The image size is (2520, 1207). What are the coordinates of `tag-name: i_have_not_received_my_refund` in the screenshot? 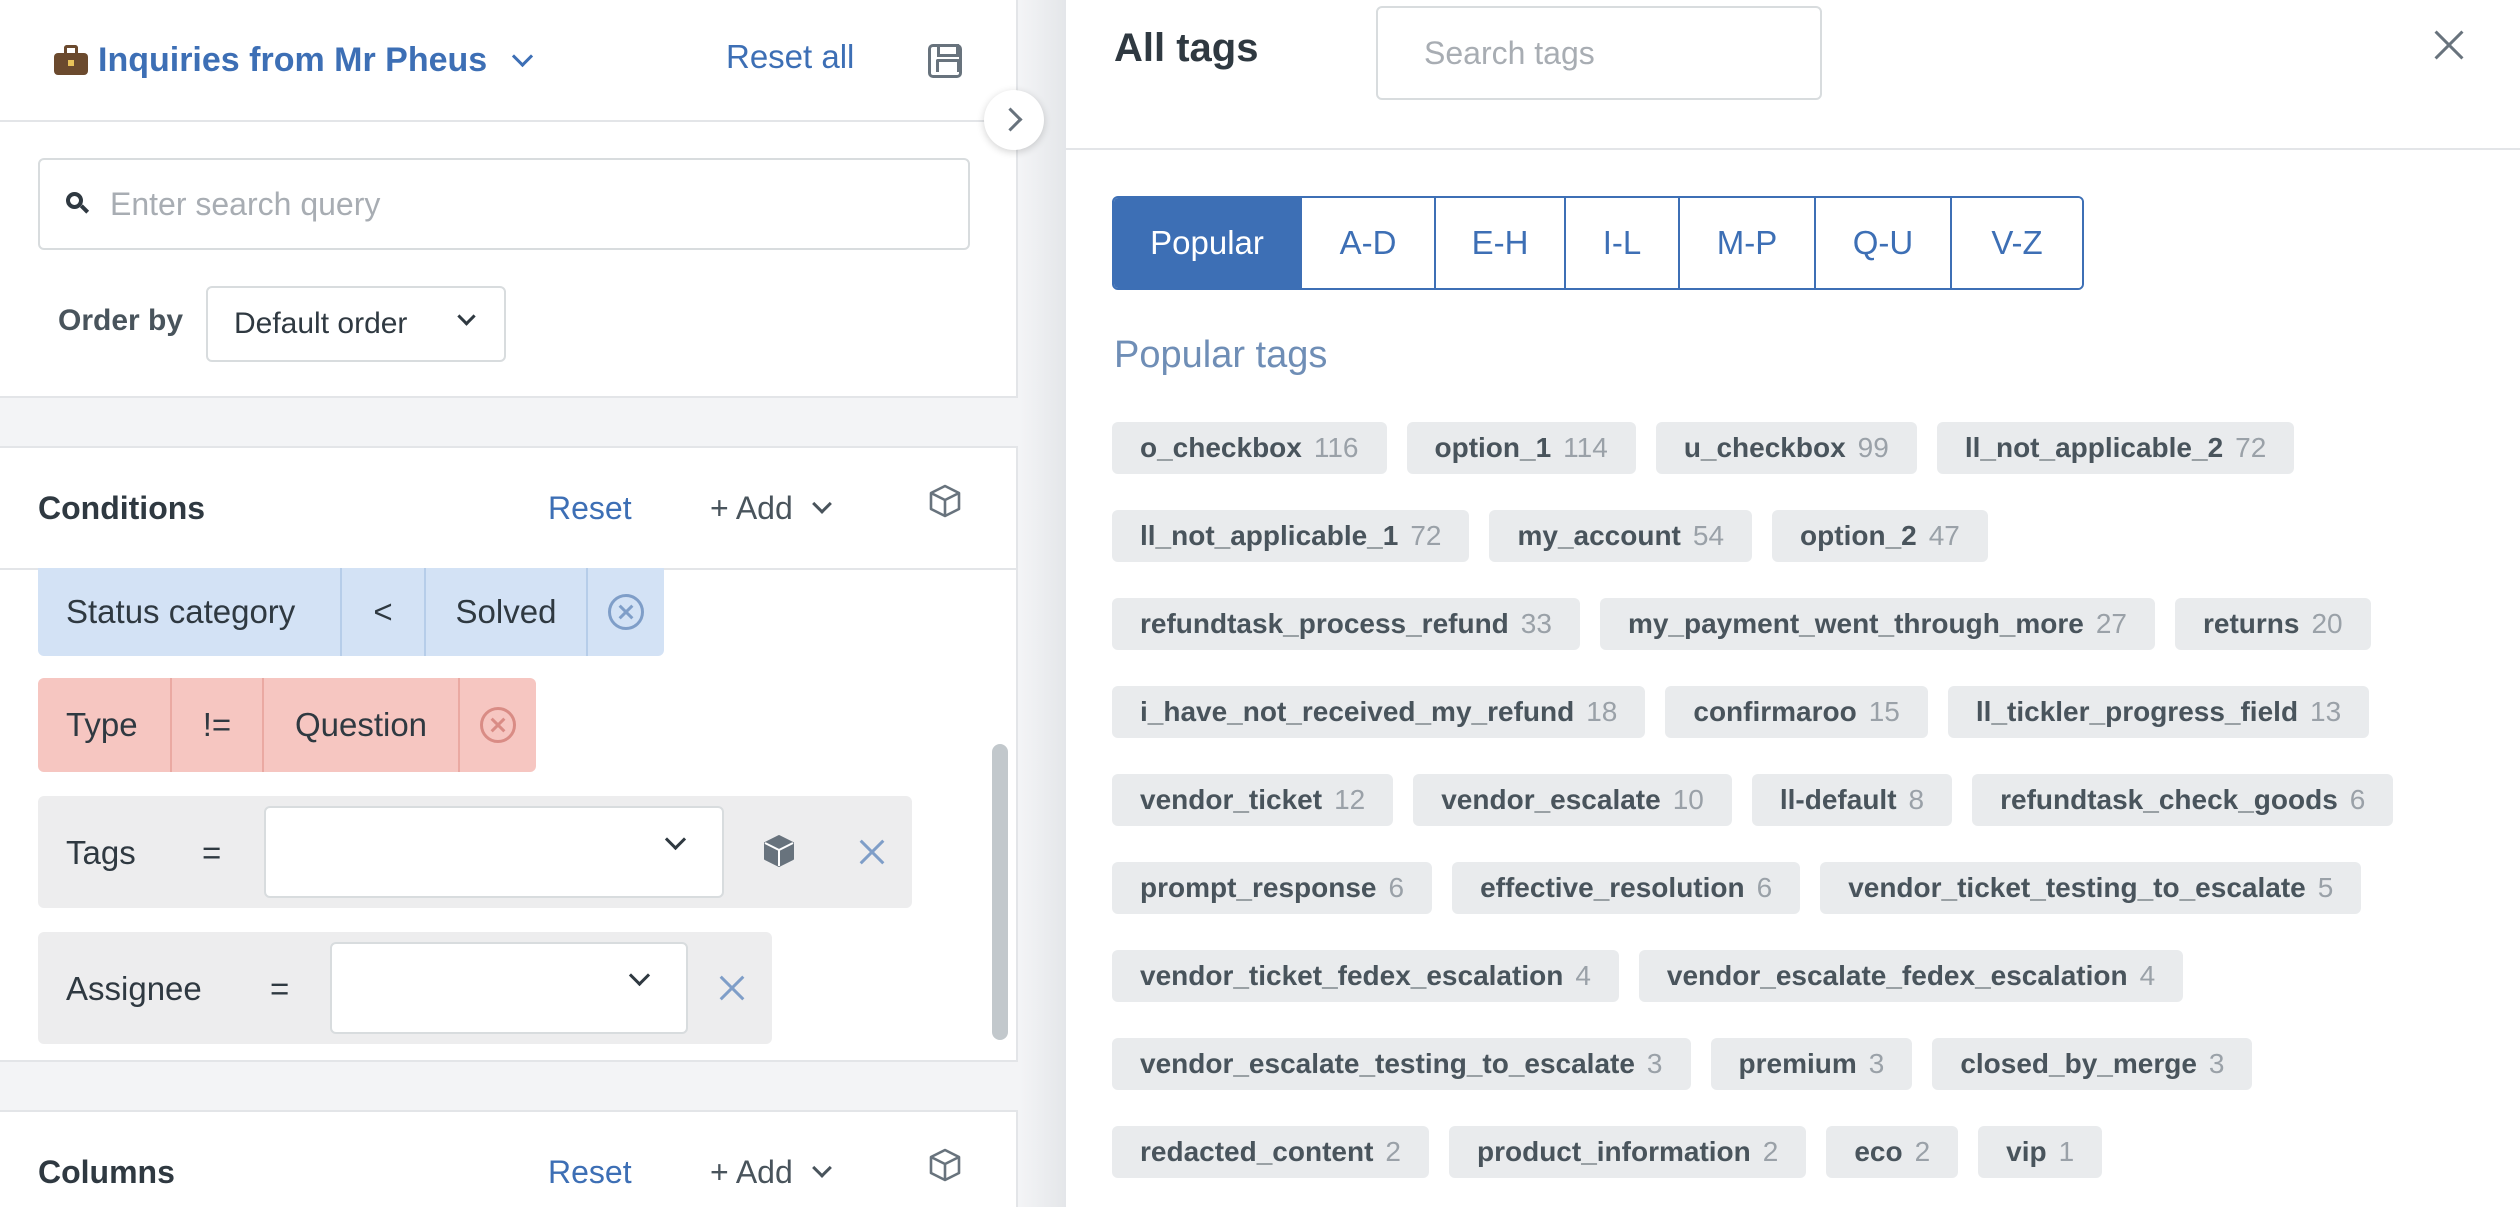 It's located at (1357, 711).